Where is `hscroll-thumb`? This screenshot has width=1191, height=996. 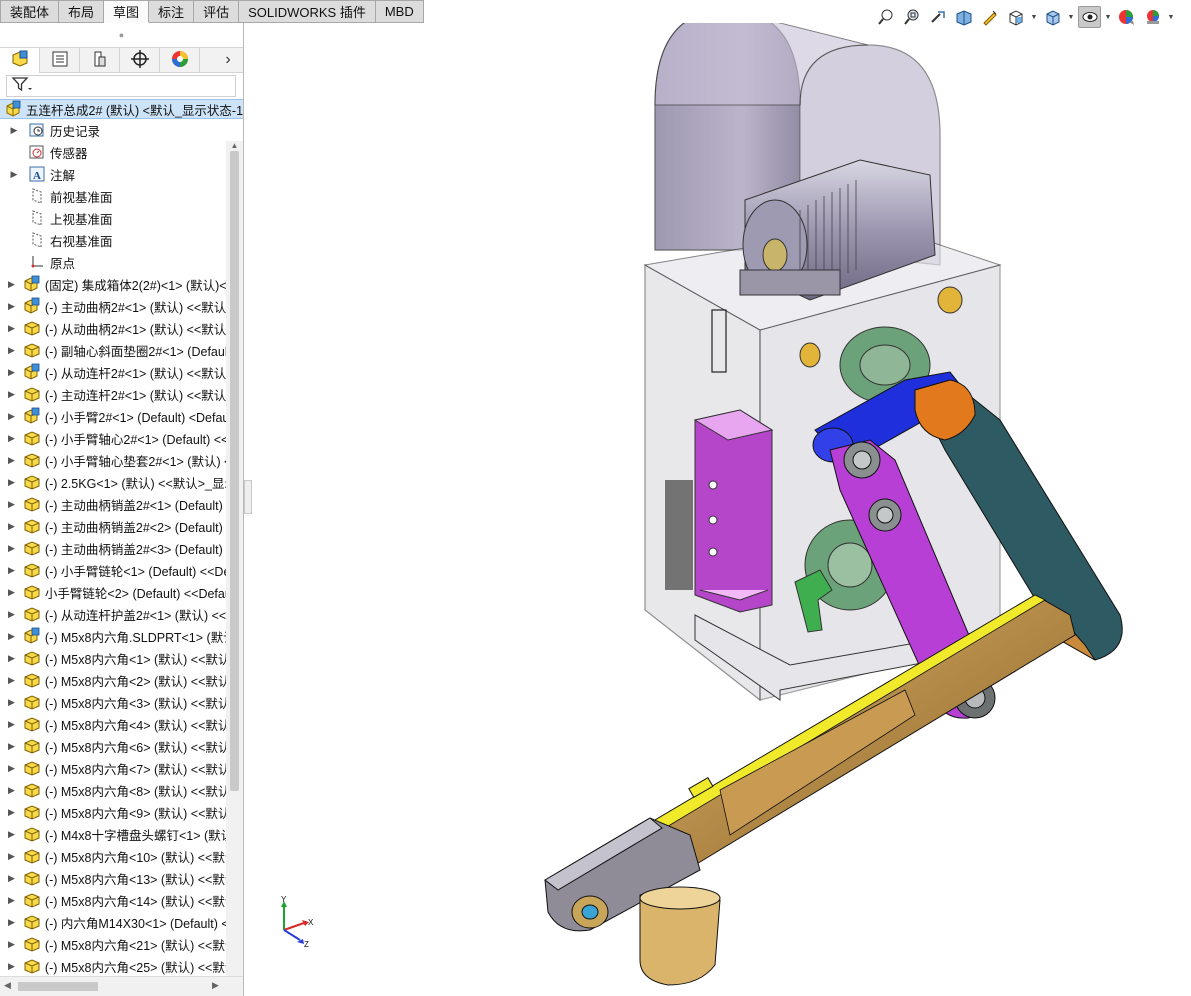
hscroll-thumb is located at coordinates (58, 986).